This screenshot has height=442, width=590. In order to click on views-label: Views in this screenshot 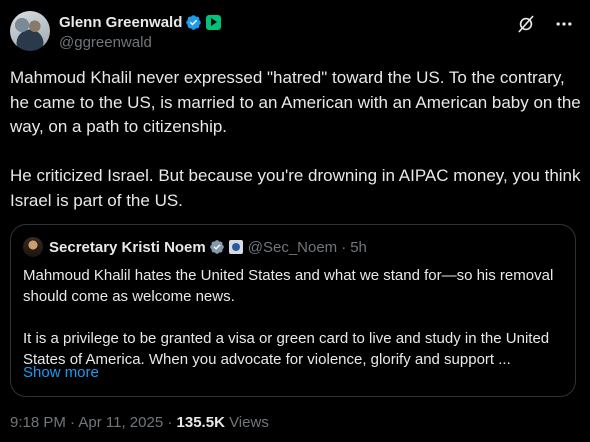, I will do `click(249, 422)`.